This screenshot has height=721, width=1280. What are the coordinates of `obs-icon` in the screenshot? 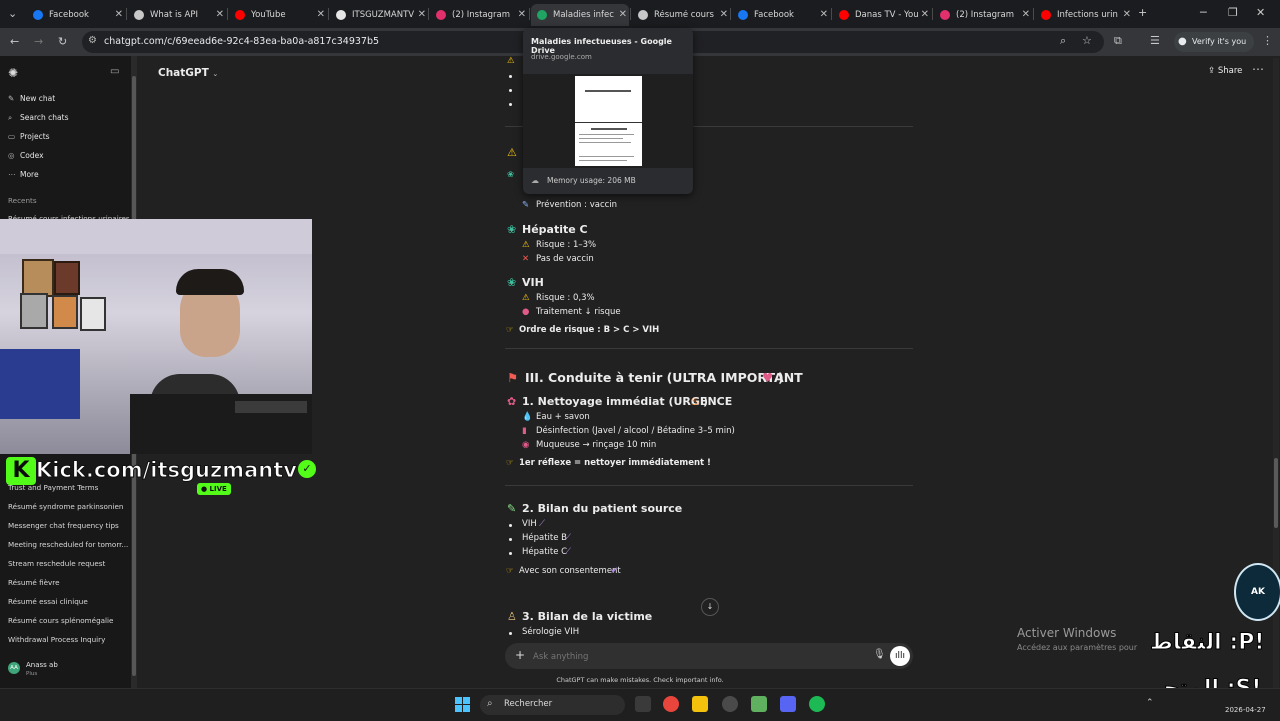 It's located at (730, 704).